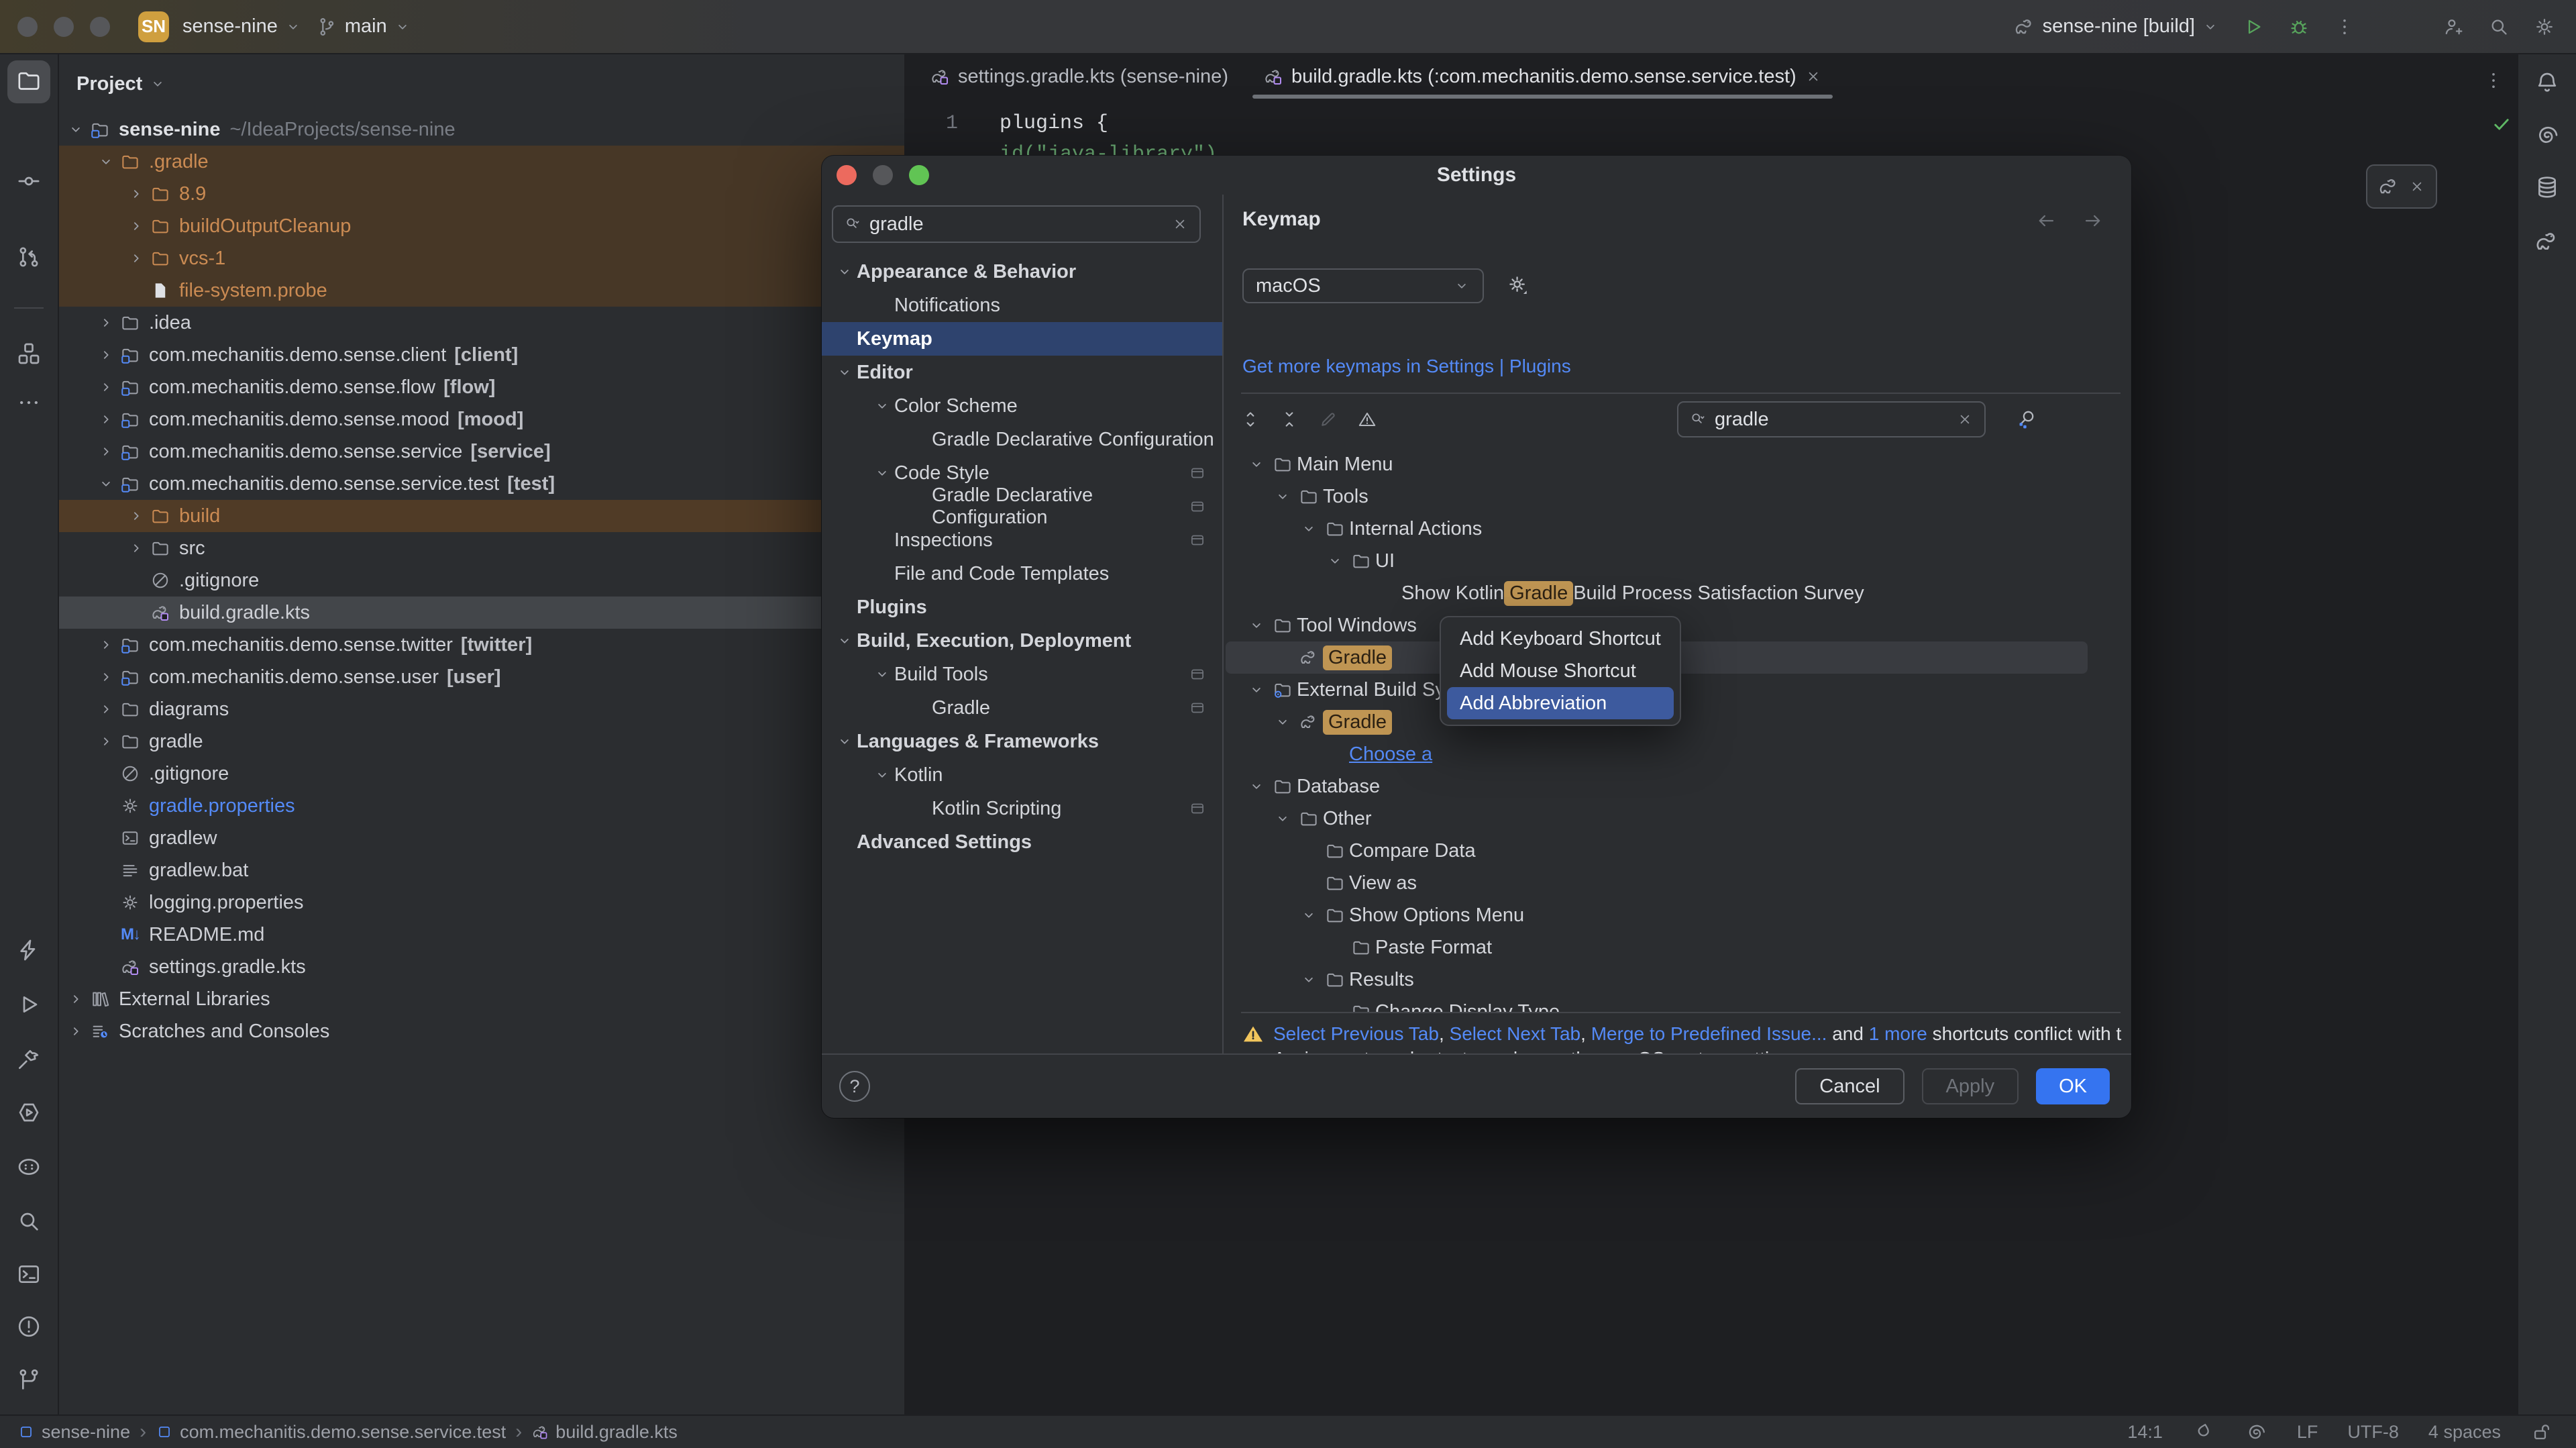 This screenshot has height=1448, width=2576. Describe the element at coordinates (1657, 819) in the screenshot. I see `keymap-tree-row: Other` at that location.